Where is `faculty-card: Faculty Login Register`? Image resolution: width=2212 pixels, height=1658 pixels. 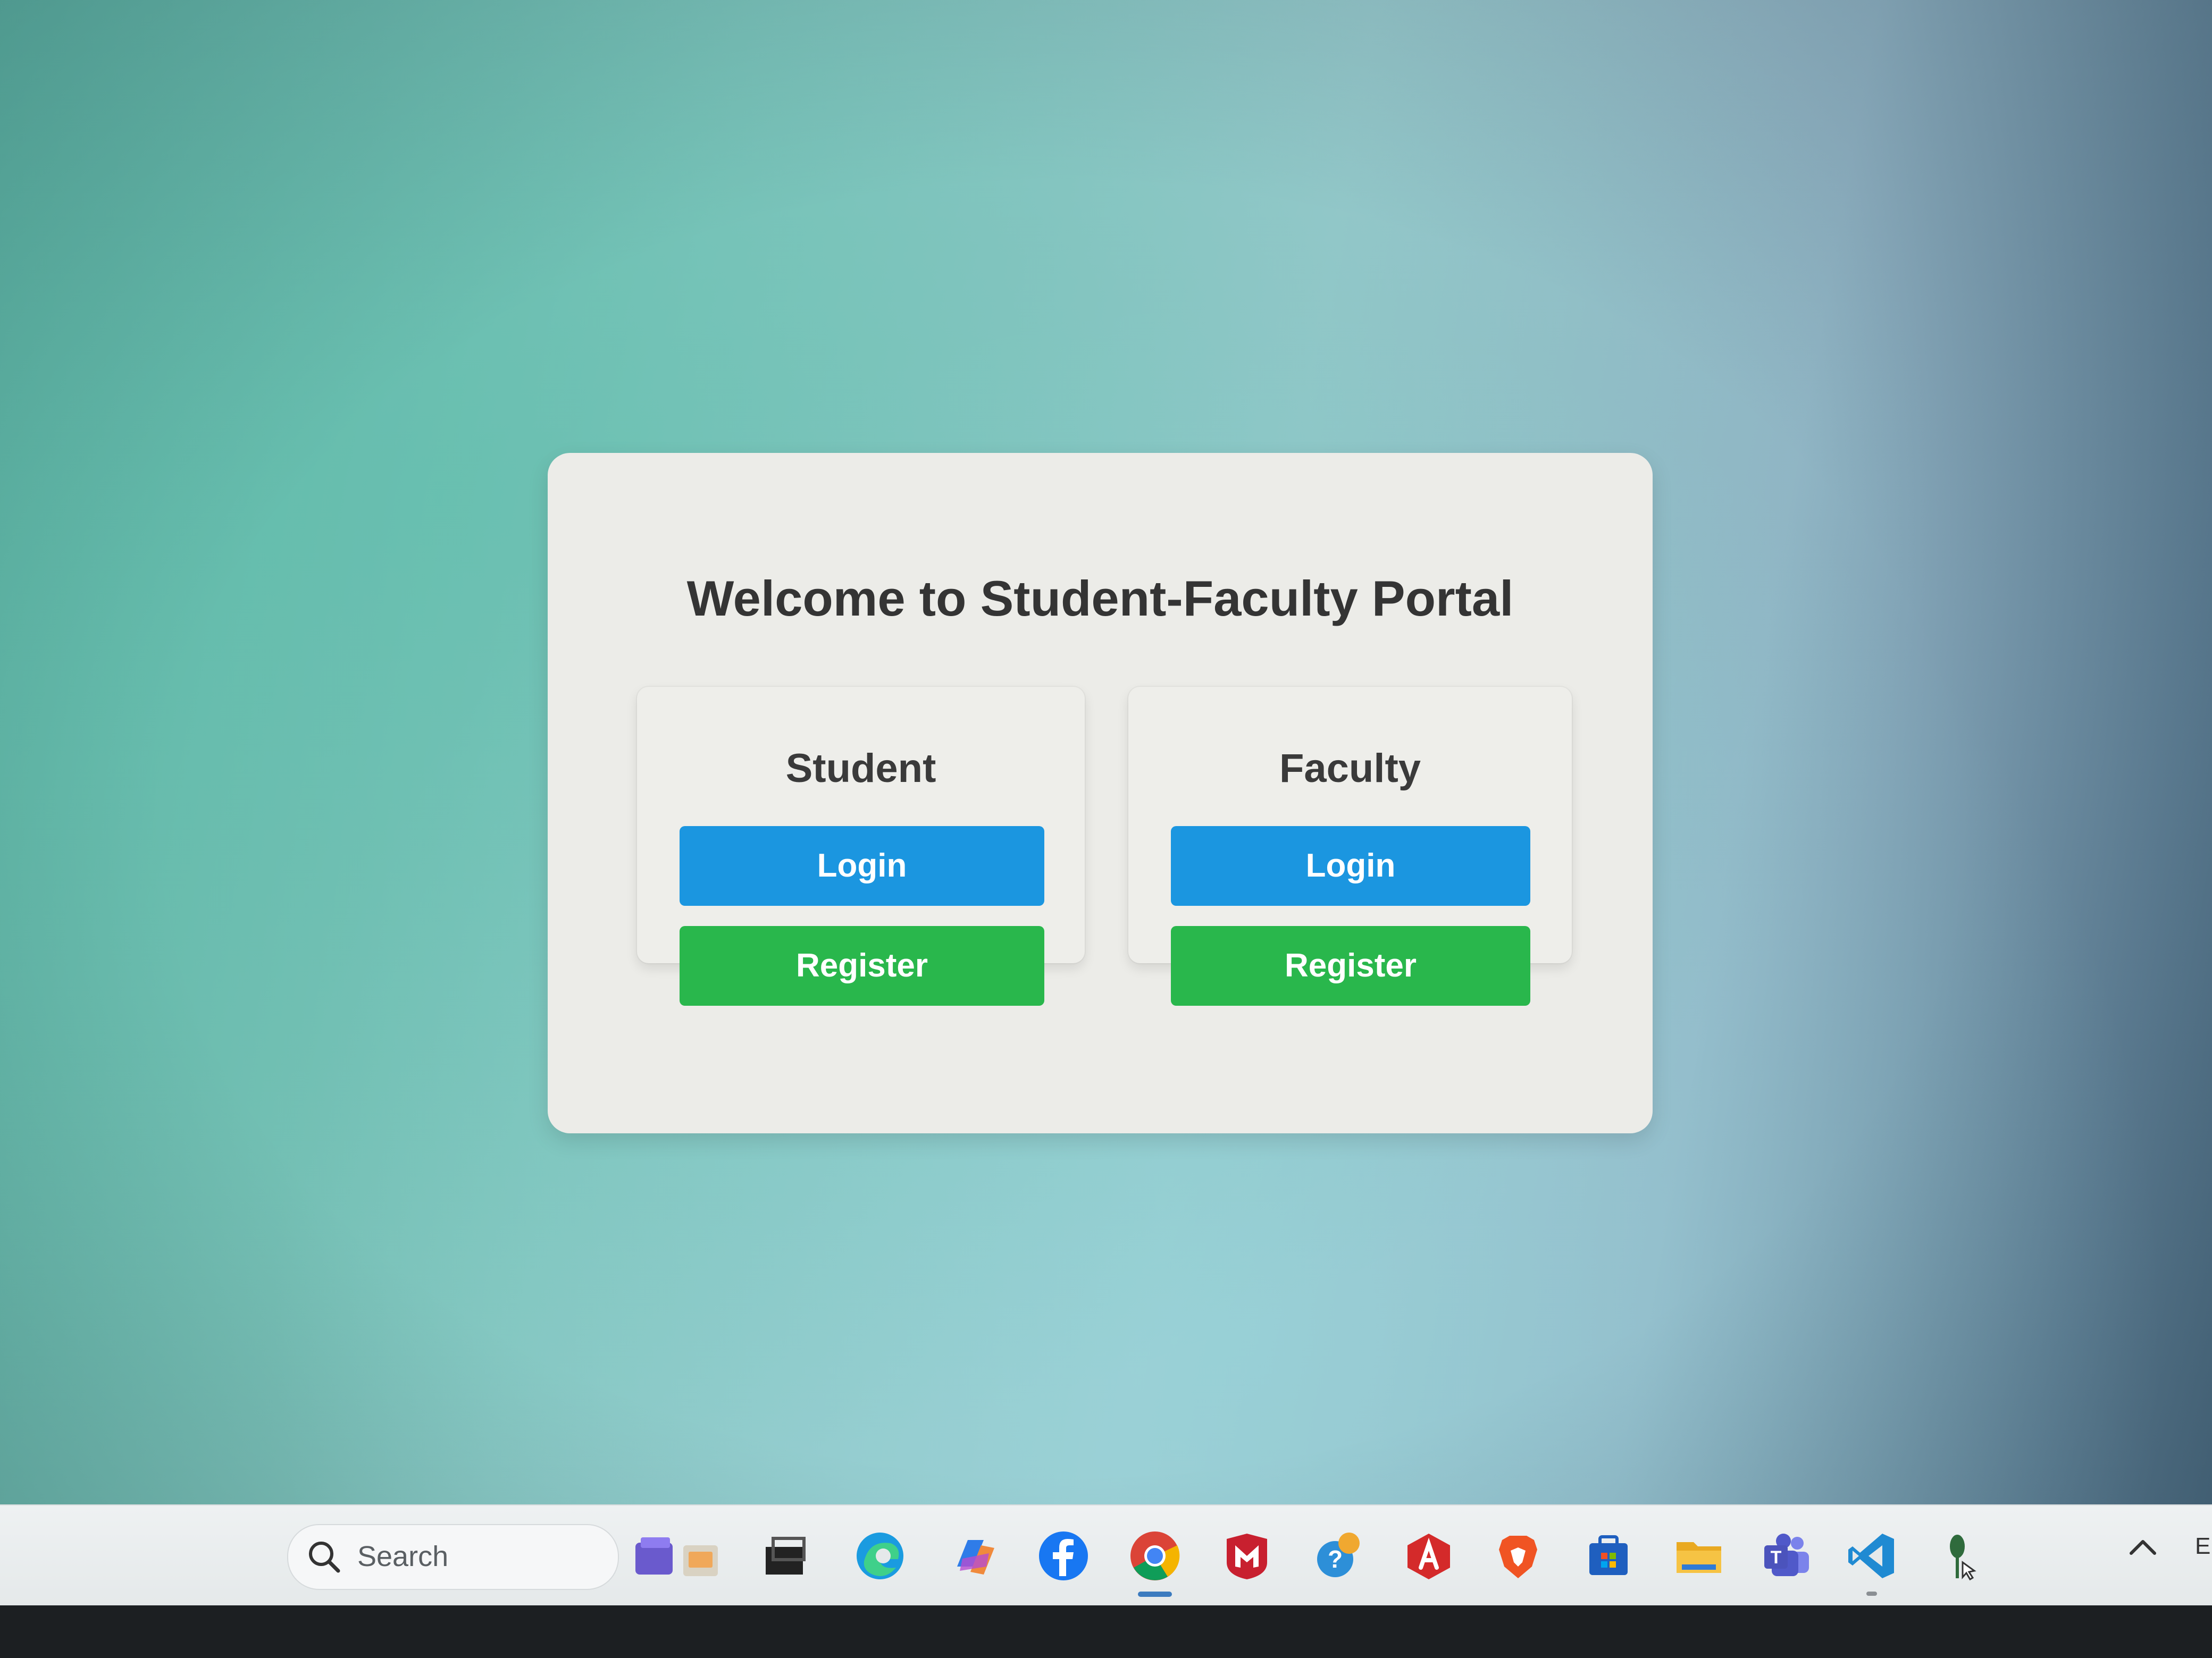 faculty-card: Faculty Login Register is located at coordinates (1350, 846).